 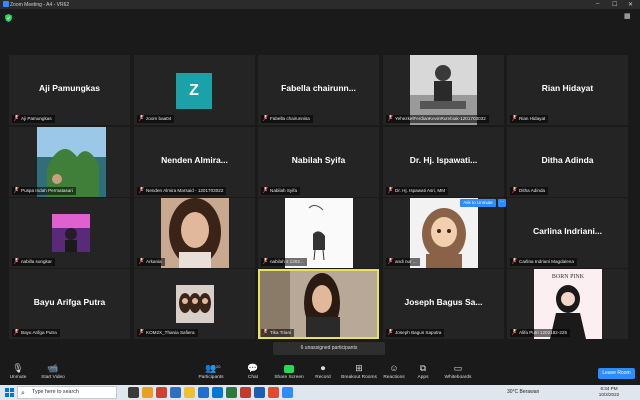 I want to click on record-icon: ⏺, so click(x=323, y=368).